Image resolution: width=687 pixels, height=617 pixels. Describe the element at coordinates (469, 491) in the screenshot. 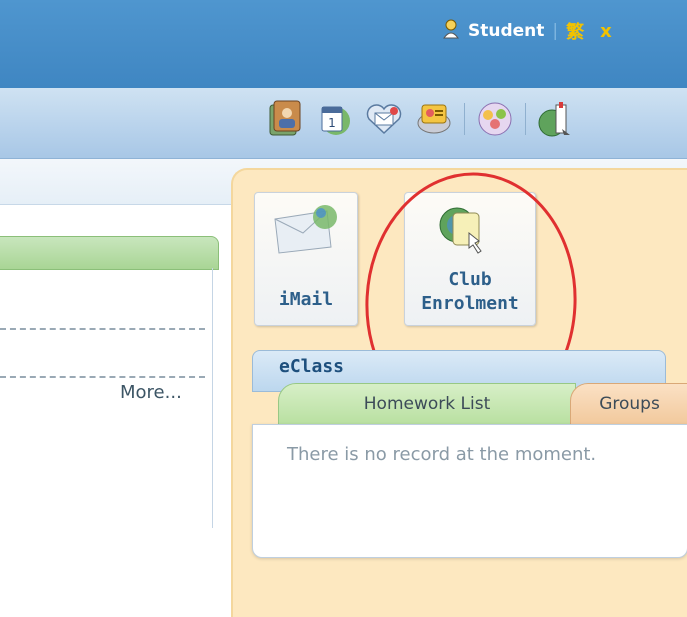

I see `eclass-body: There is no record at the moment.` at that location.